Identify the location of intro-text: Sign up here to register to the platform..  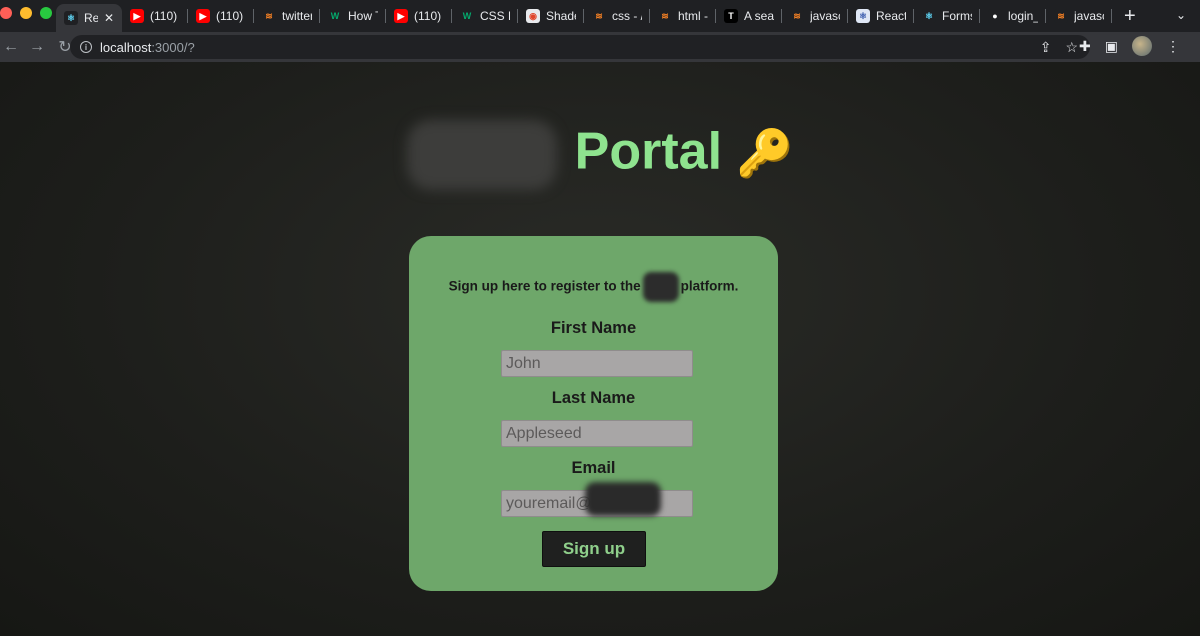
(593, 287).